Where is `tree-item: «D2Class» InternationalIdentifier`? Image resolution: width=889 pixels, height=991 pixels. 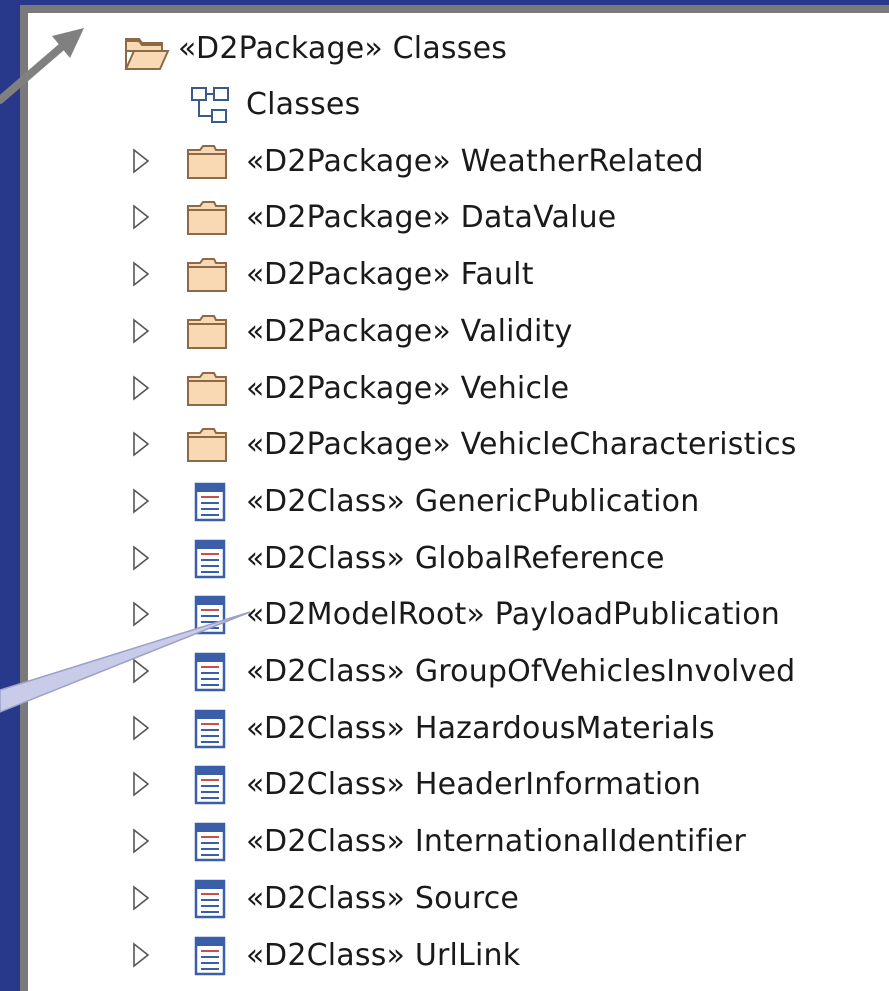 tree-item: «D2Class» InternationalIdentifier is located at coordinates (458, 846).